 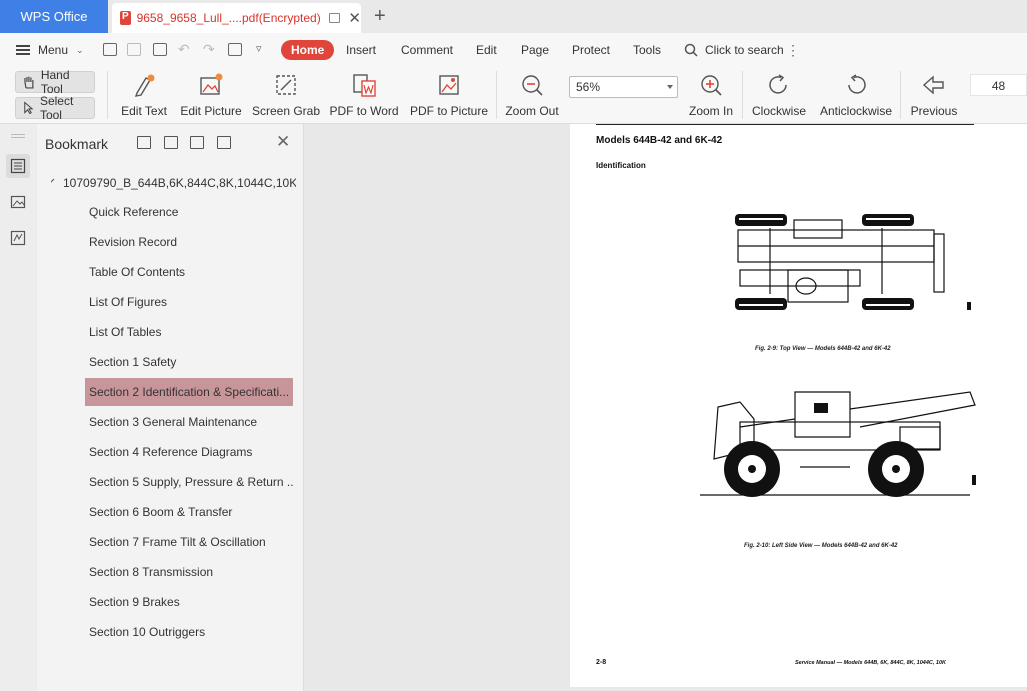 What do you see at coordinates (189, 332) in the screenshot?
I see `bookmark-item: List Of Tables` at bounding box center [189, 332].